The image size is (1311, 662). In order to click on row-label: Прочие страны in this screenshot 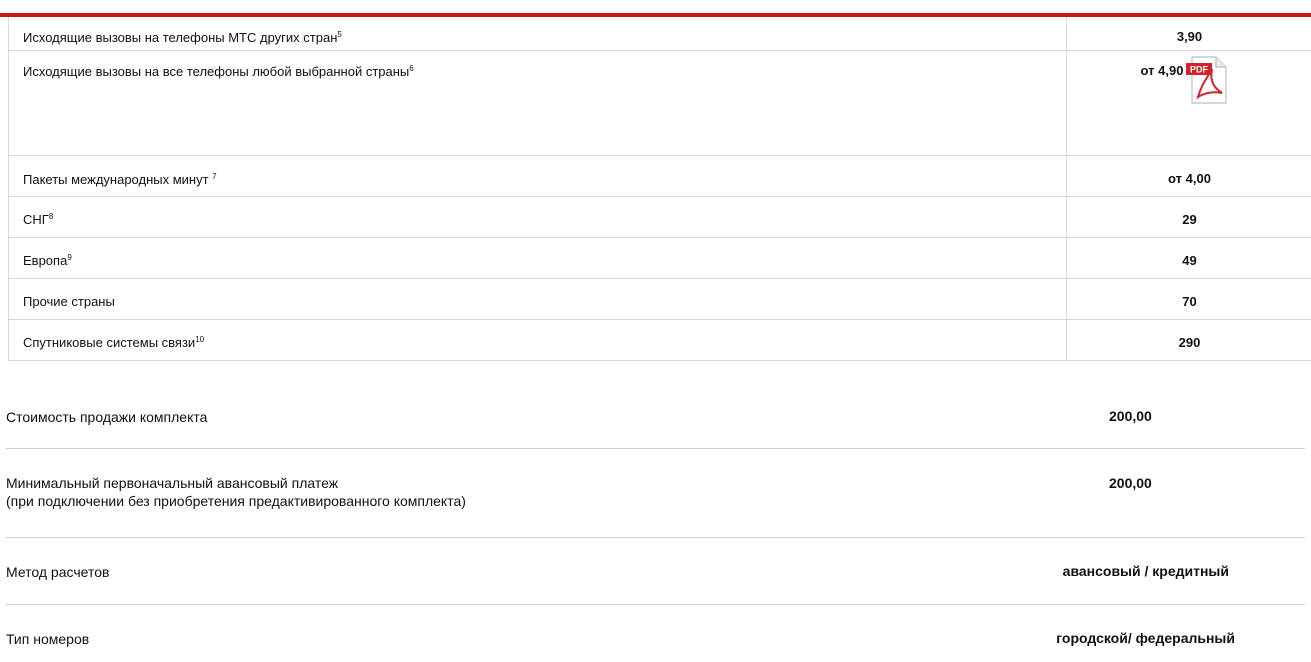, I will do `click(69, 301)`.